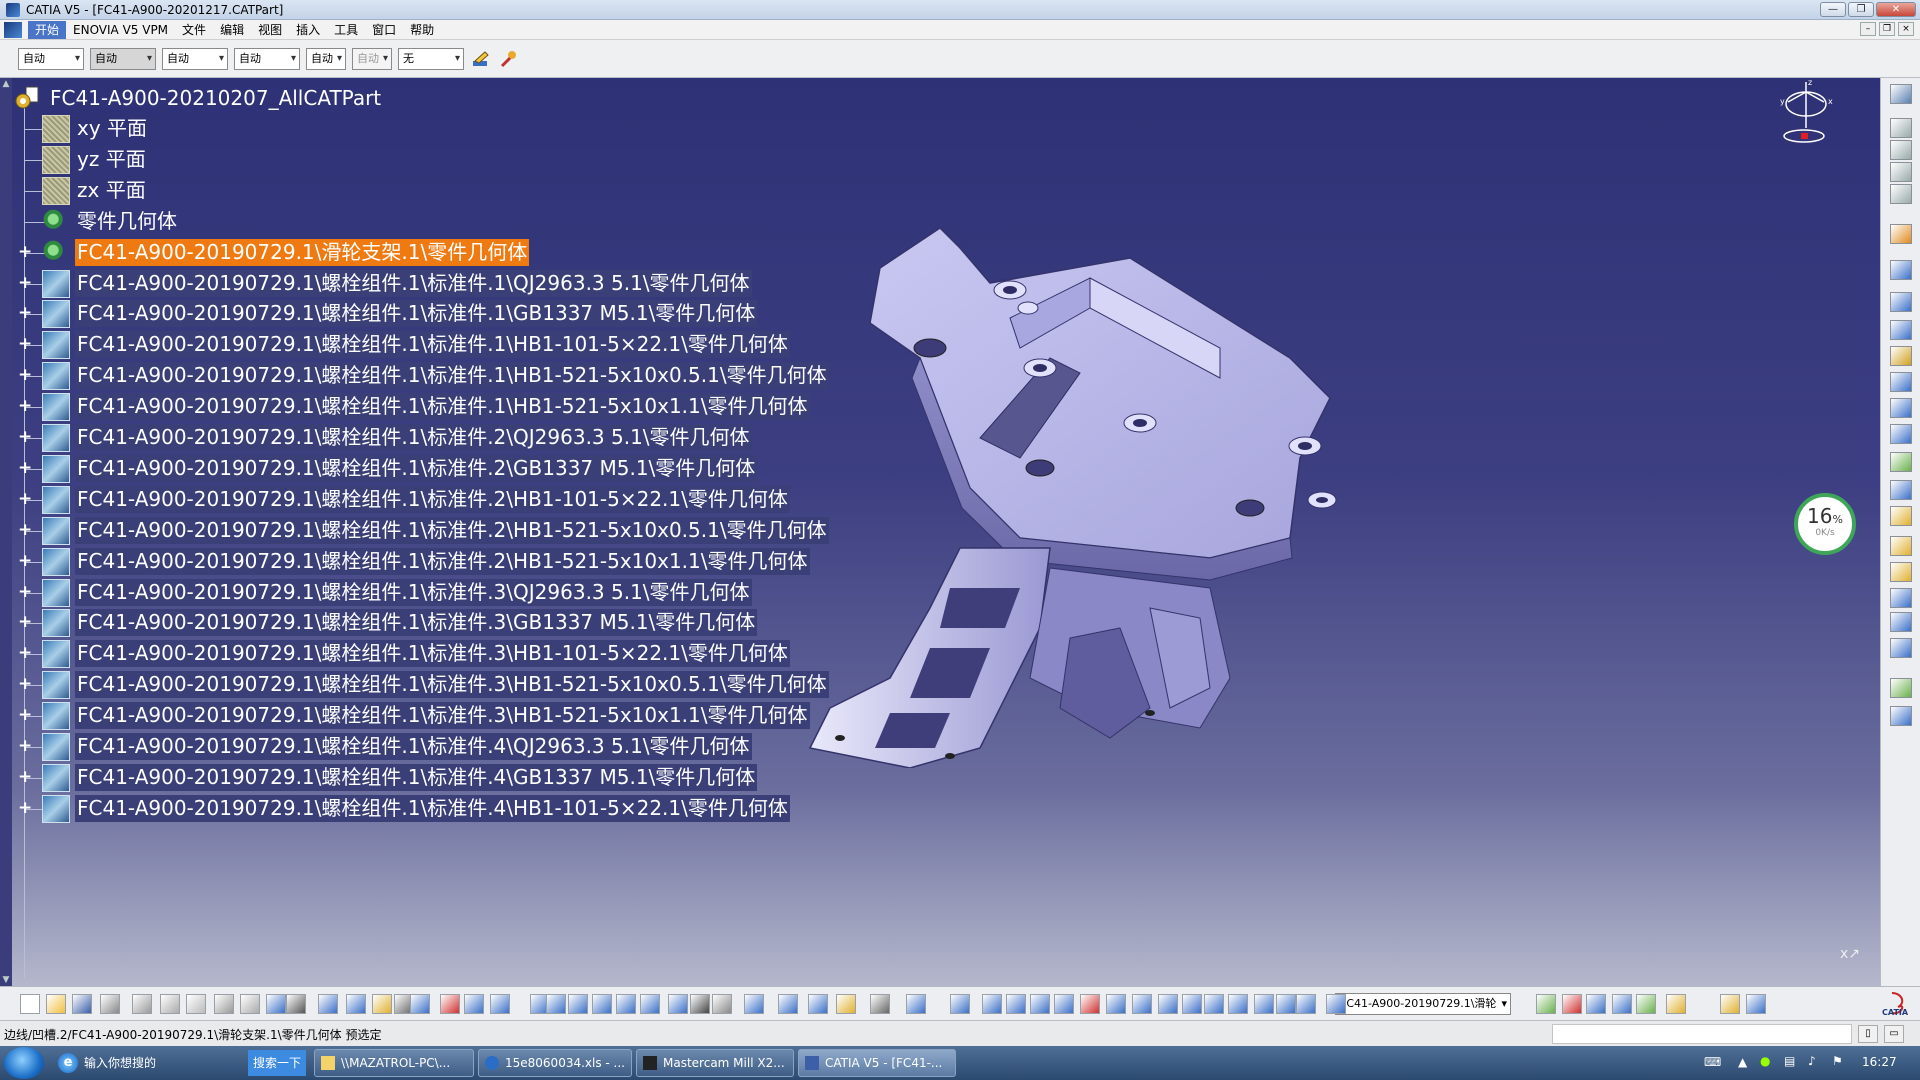 The image size is (1920, 1080). I want to click on performance-widget: 16% 0K/s, so click(1825, 524).